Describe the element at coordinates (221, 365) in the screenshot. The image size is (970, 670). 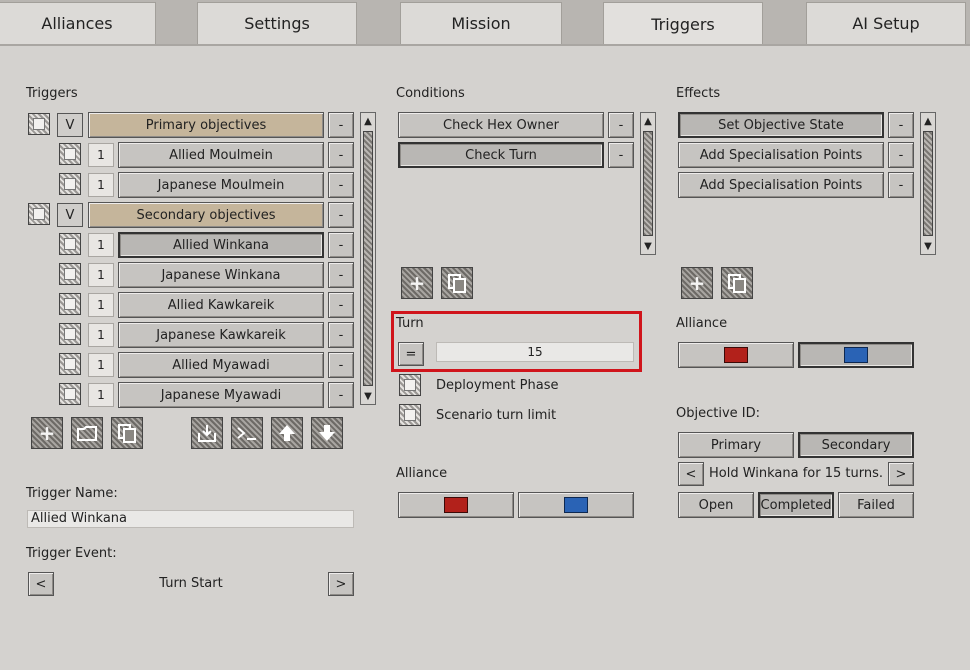
I see `trigger-row: Allied Myawadi` at that location.